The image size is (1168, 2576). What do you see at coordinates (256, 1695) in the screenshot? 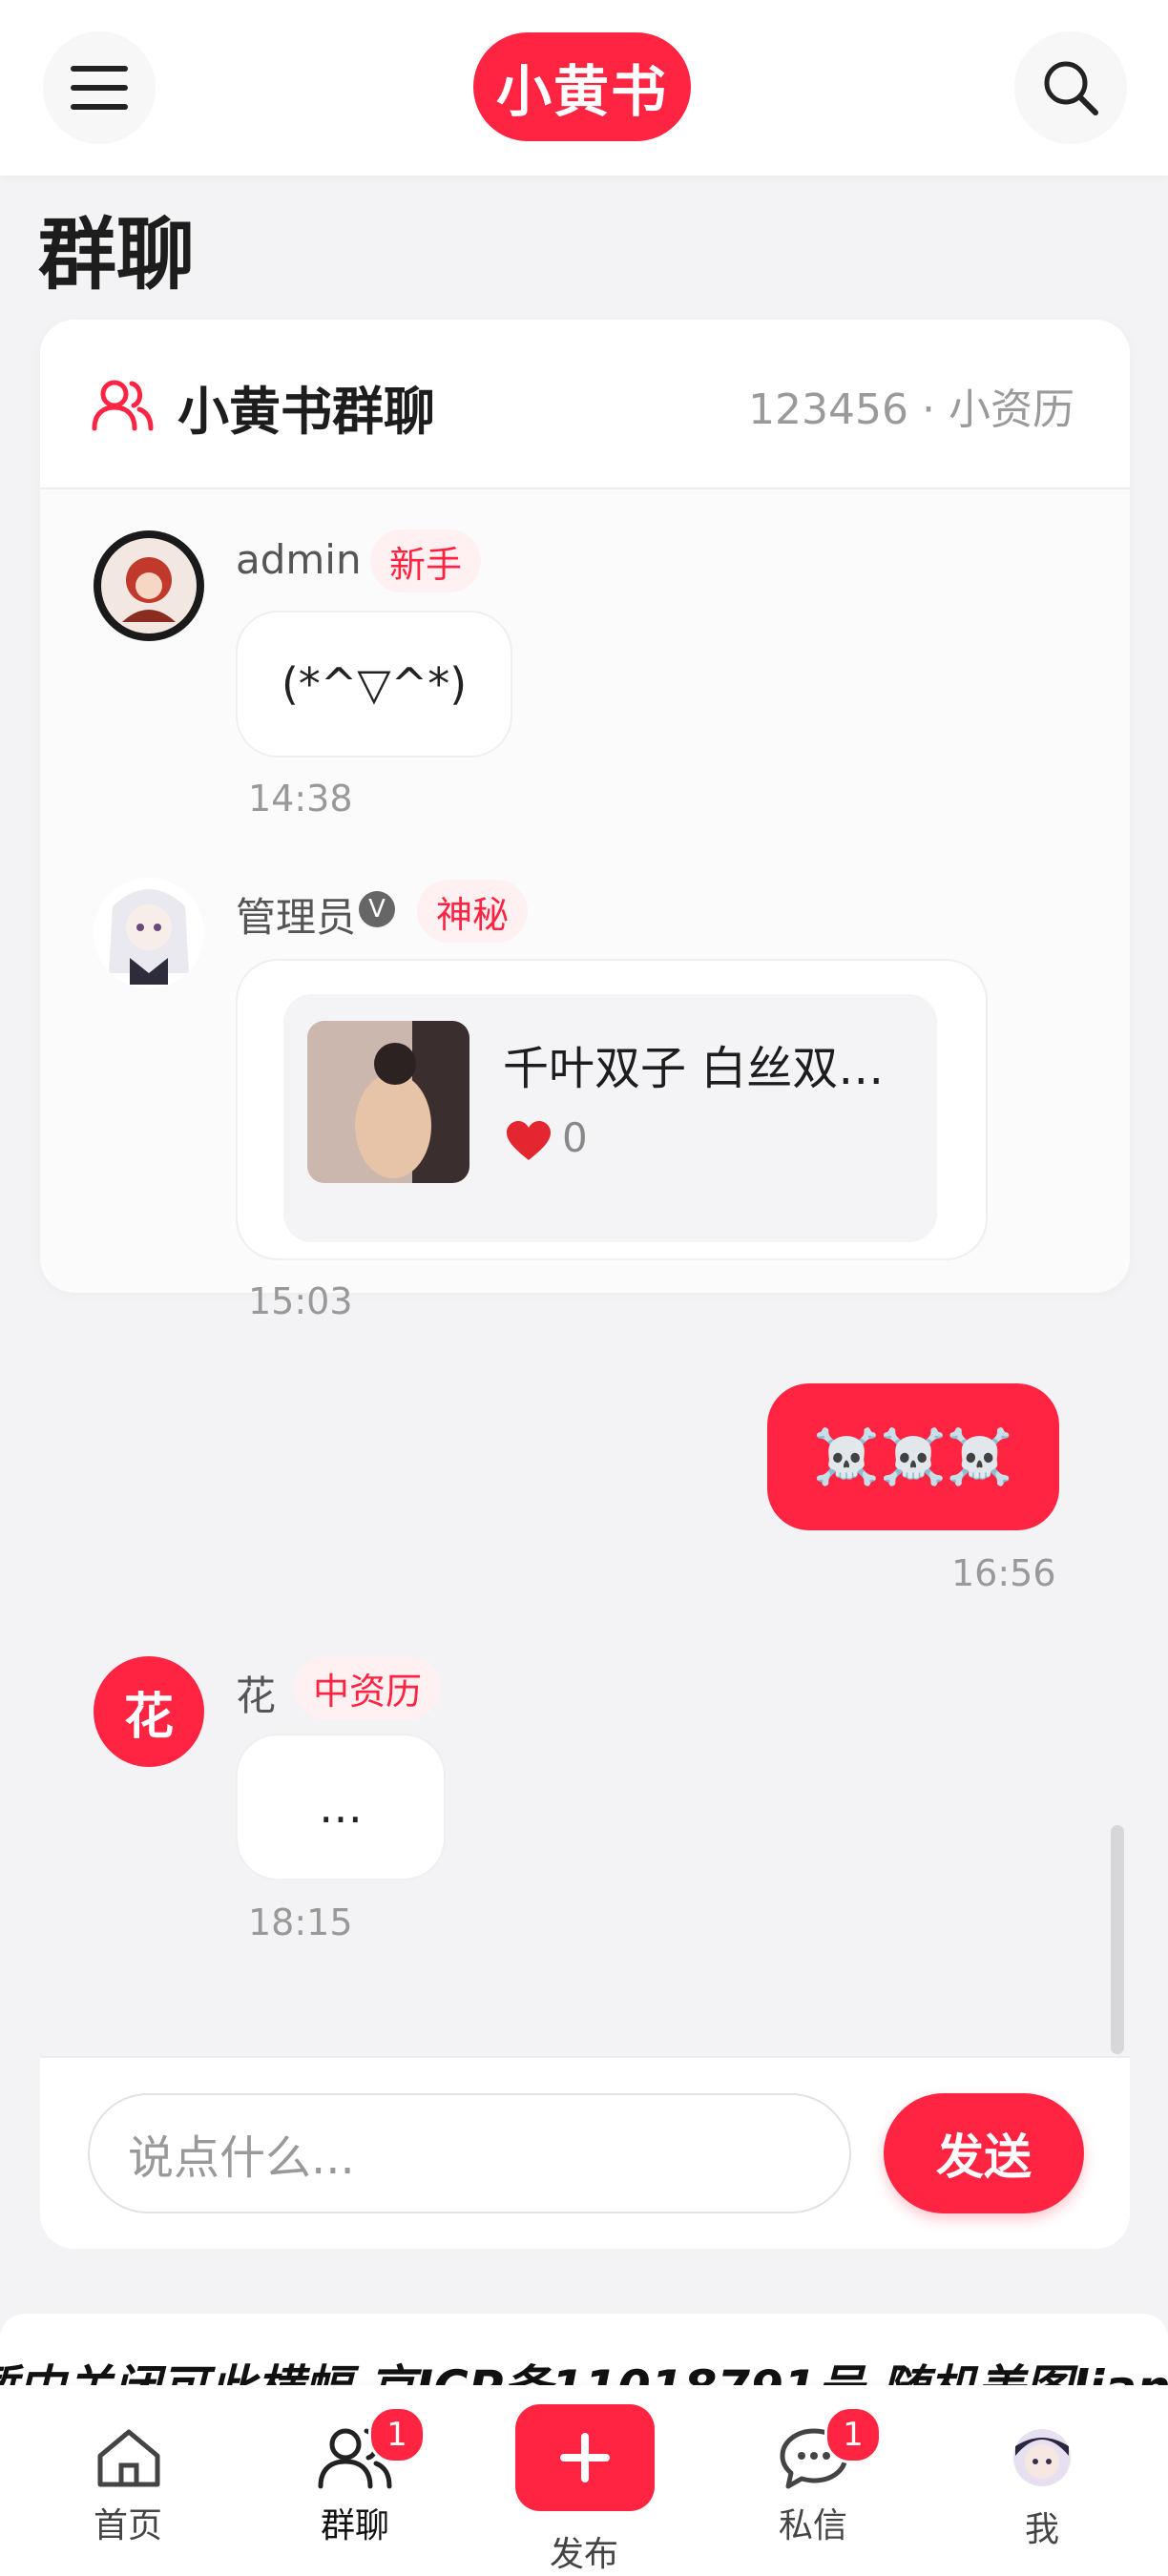
I see `message-username: 花` at bounding box center [256, 1695].